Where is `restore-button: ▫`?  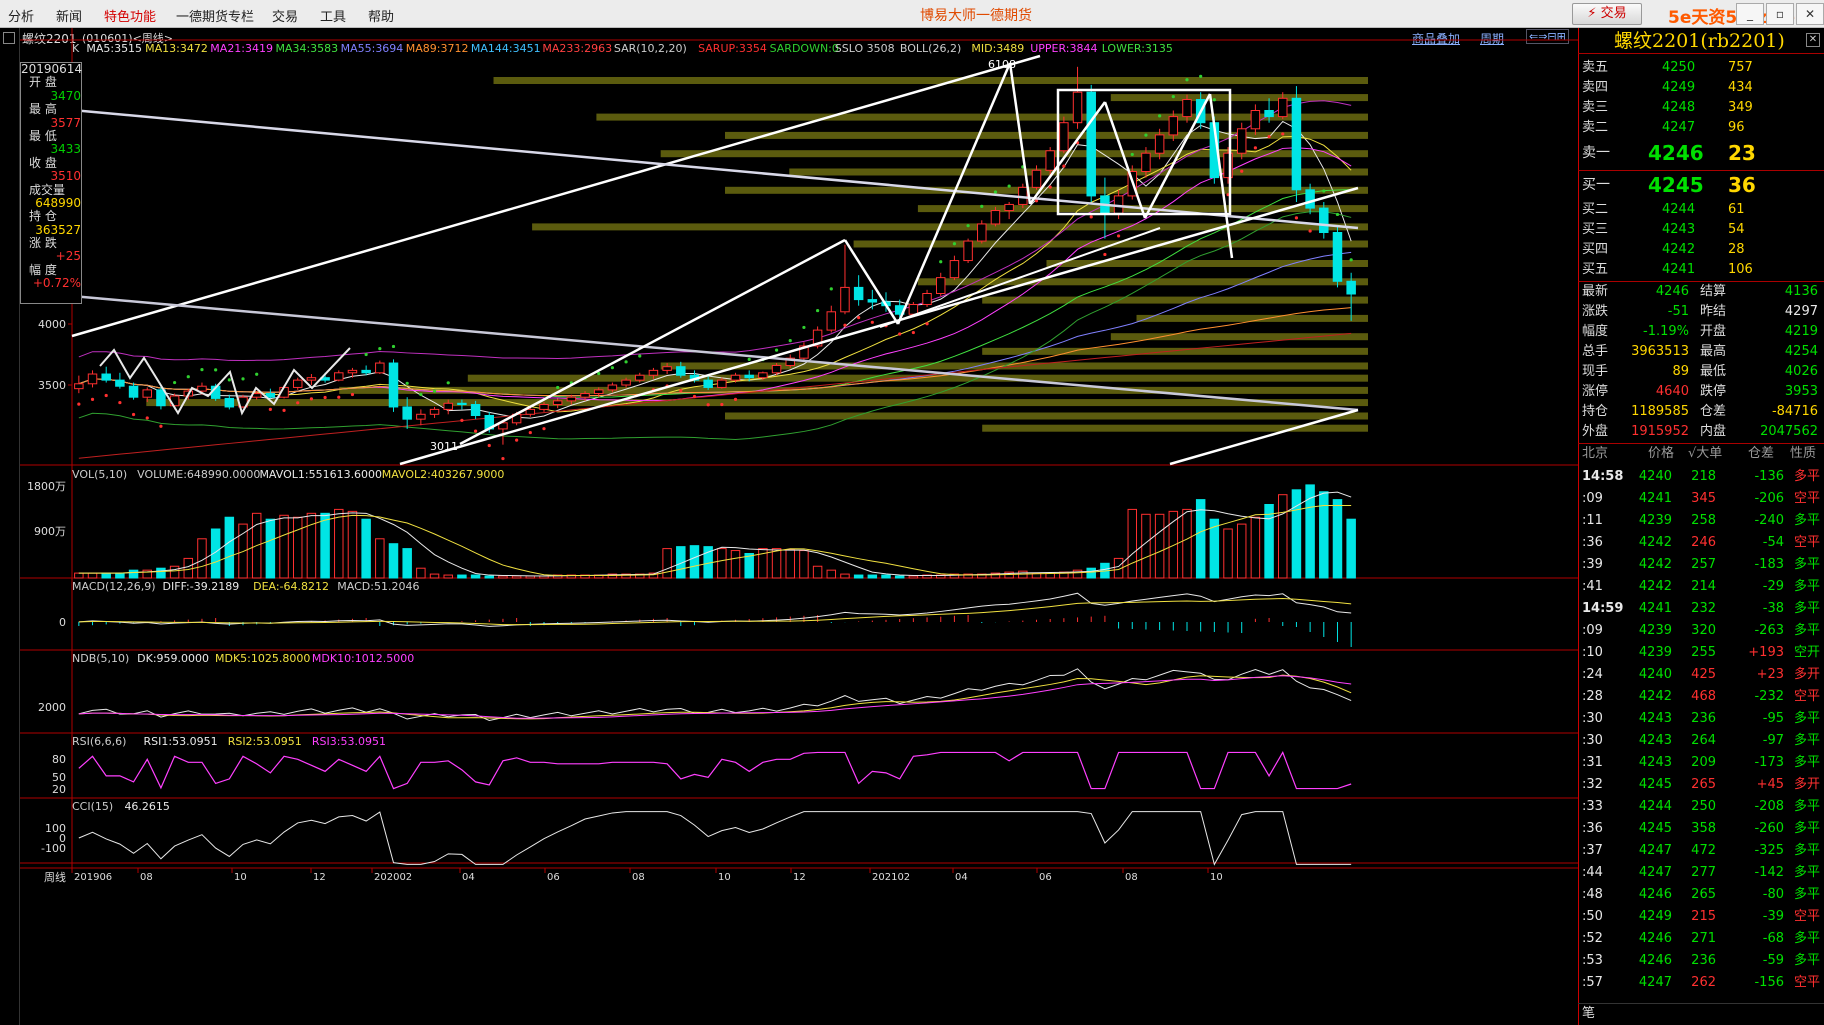
restore-button: ▫ is located at coordinates (1780, 14).